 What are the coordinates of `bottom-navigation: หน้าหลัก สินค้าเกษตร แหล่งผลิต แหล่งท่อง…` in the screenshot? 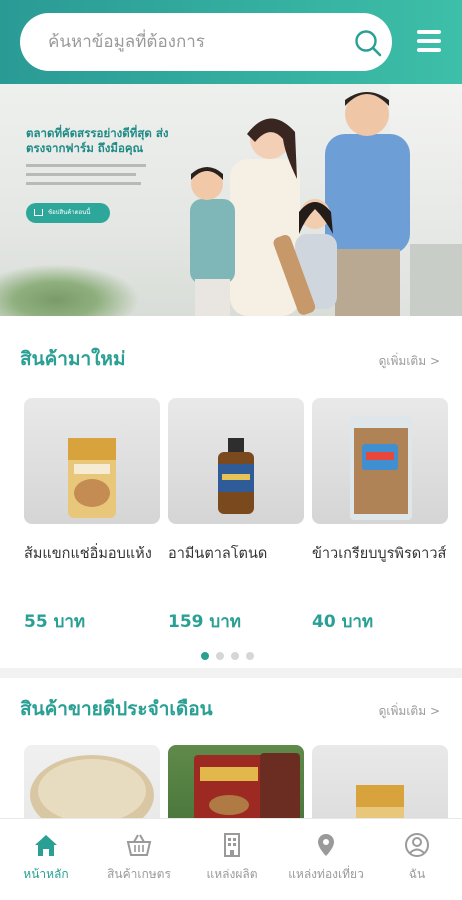 It's located at (231, 859).